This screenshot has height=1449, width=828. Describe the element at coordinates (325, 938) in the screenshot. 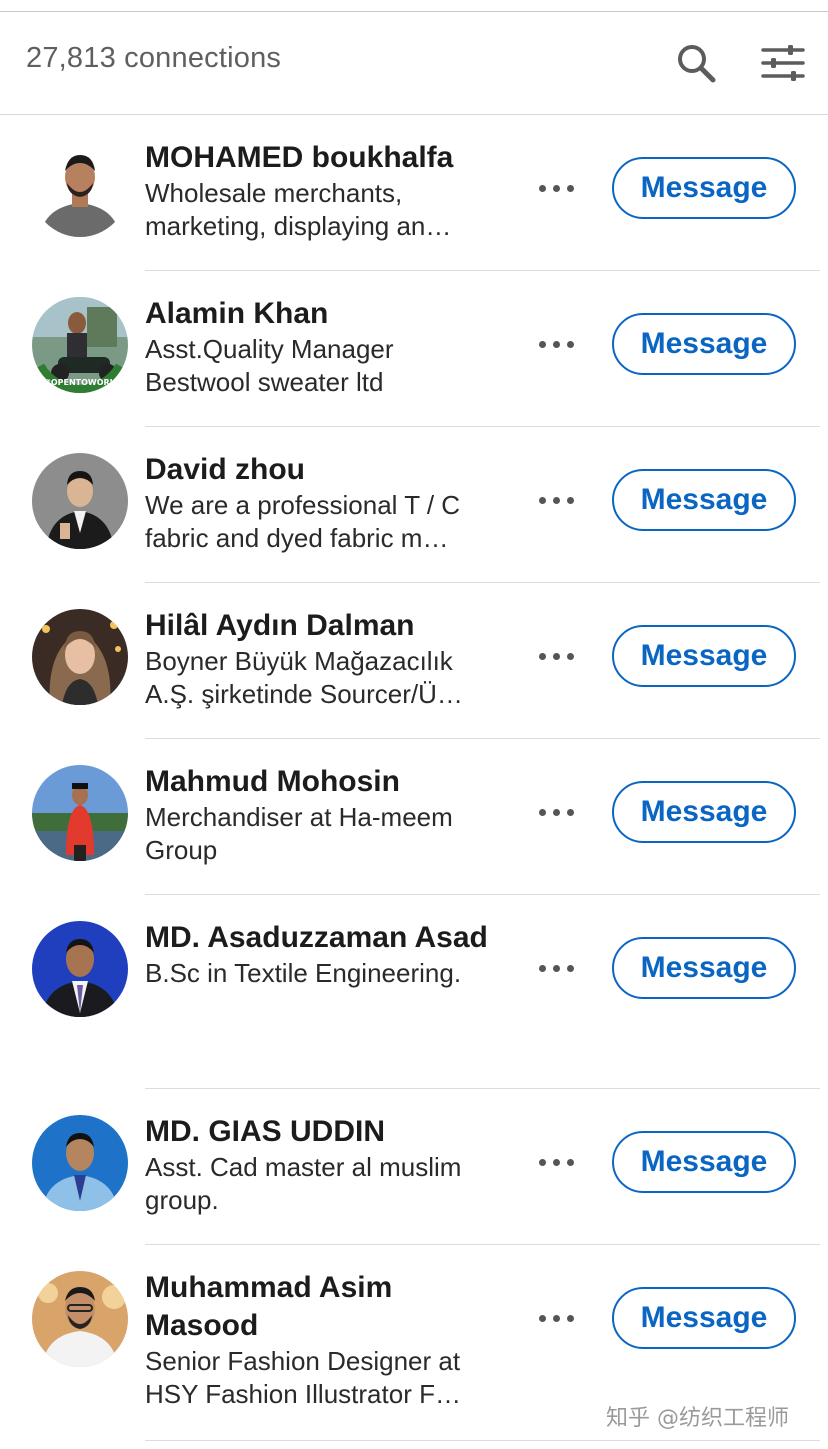

I see `connection-name: MD. Asaduzzaman Asad` at that location.